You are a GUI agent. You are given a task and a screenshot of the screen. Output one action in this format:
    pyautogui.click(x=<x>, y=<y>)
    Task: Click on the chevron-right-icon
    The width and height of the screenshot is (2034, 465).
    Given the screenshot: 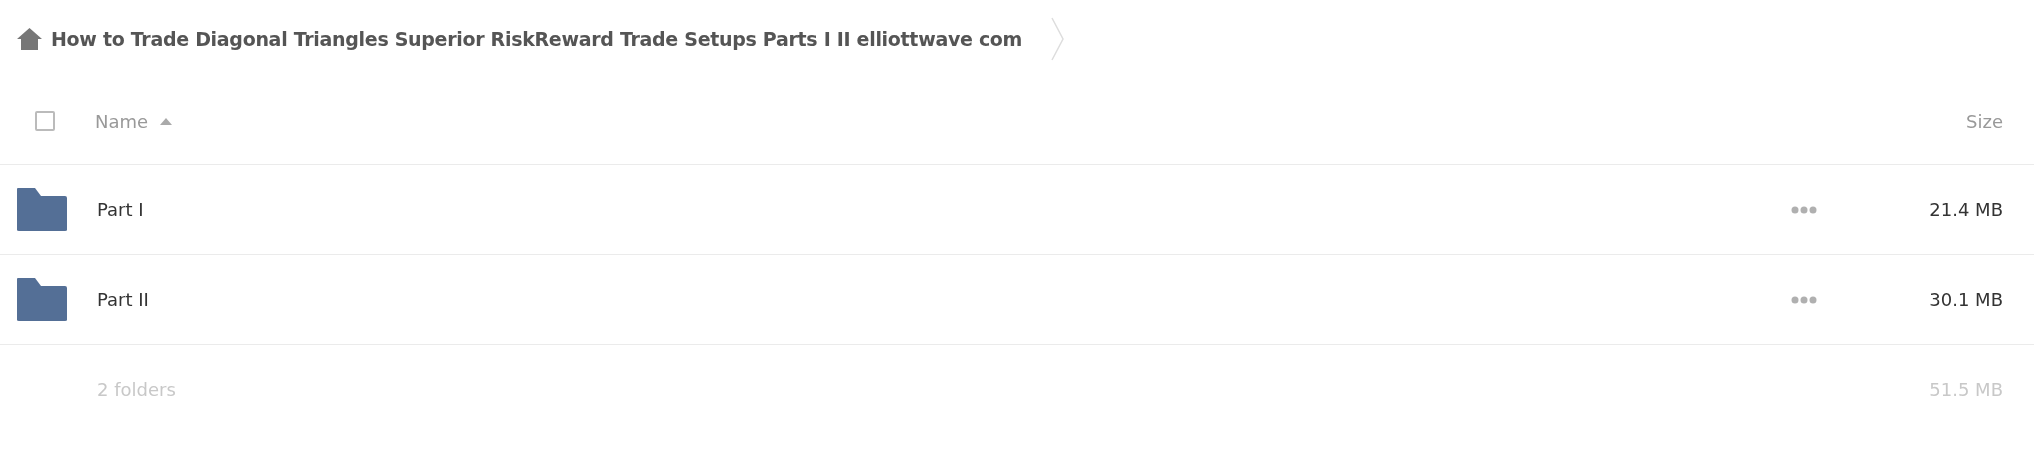 What is the action you would take?
    pyautogui.click(x=1058, y=39)
    